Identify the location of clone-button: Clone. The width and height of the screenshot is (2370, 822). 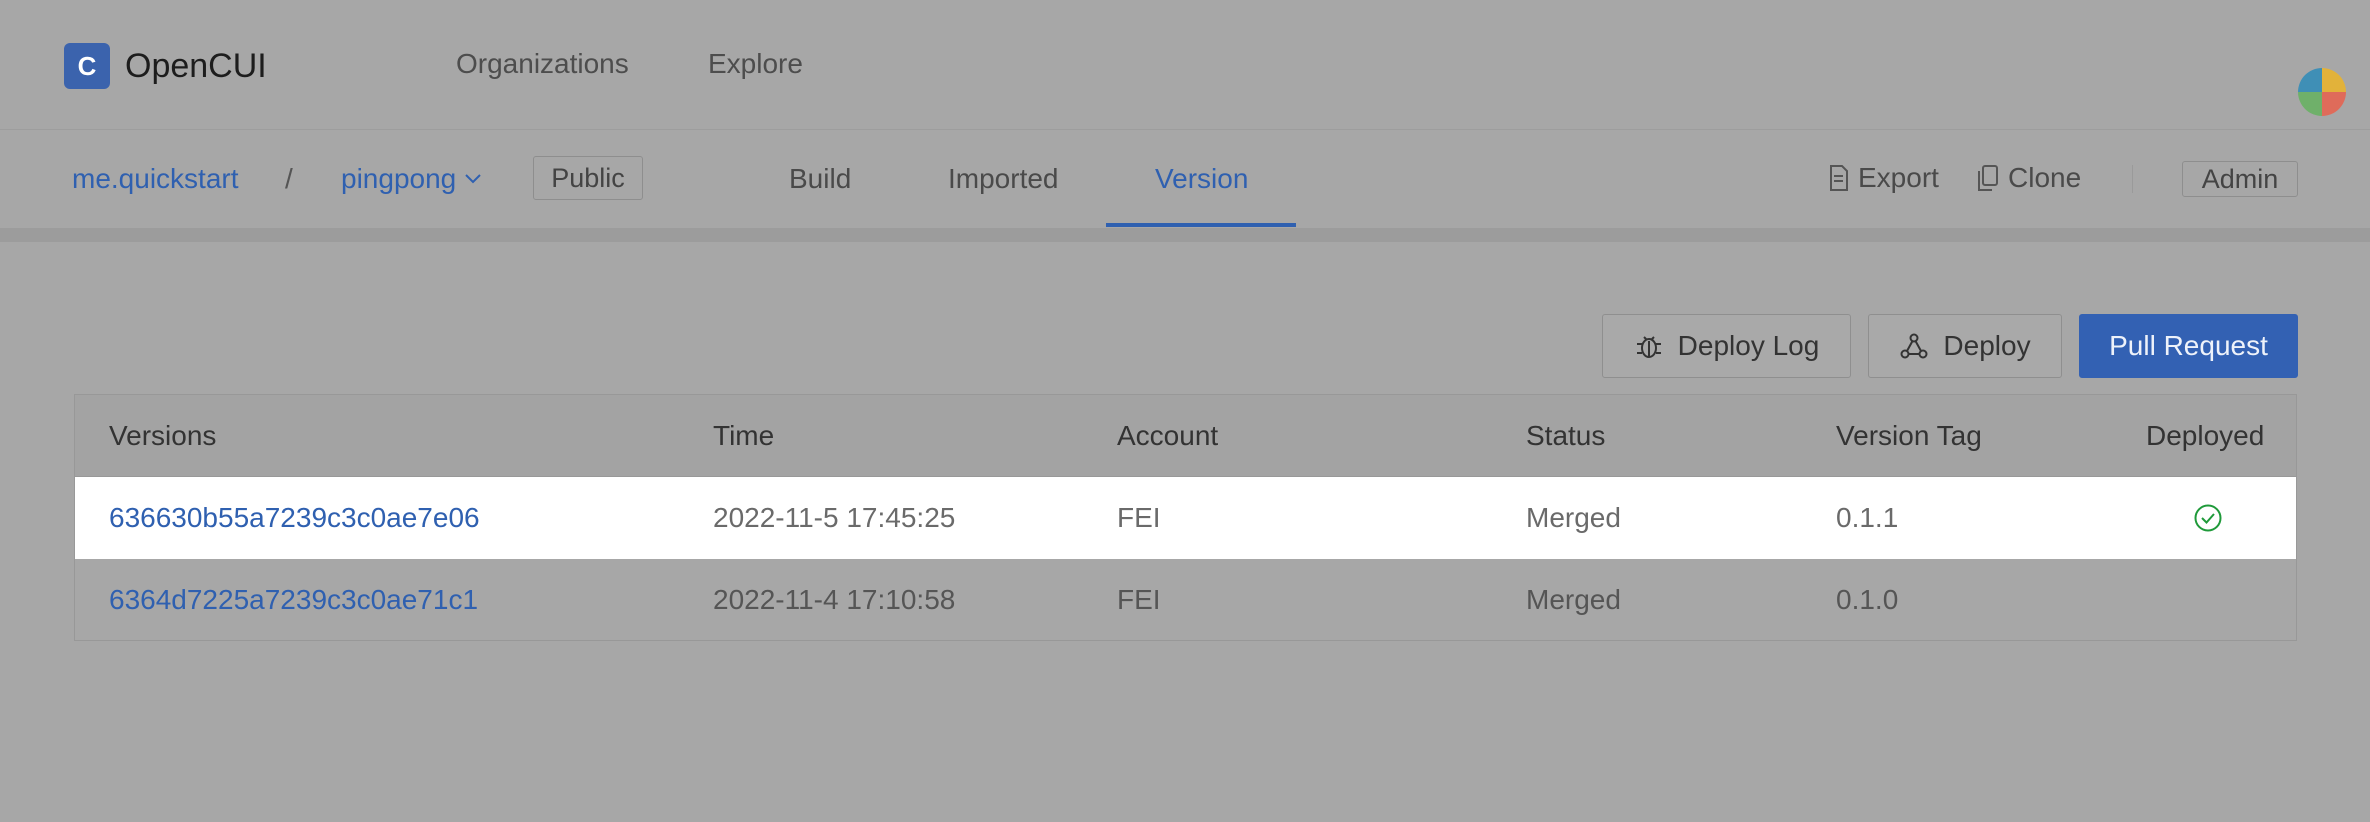
(2028, 178).